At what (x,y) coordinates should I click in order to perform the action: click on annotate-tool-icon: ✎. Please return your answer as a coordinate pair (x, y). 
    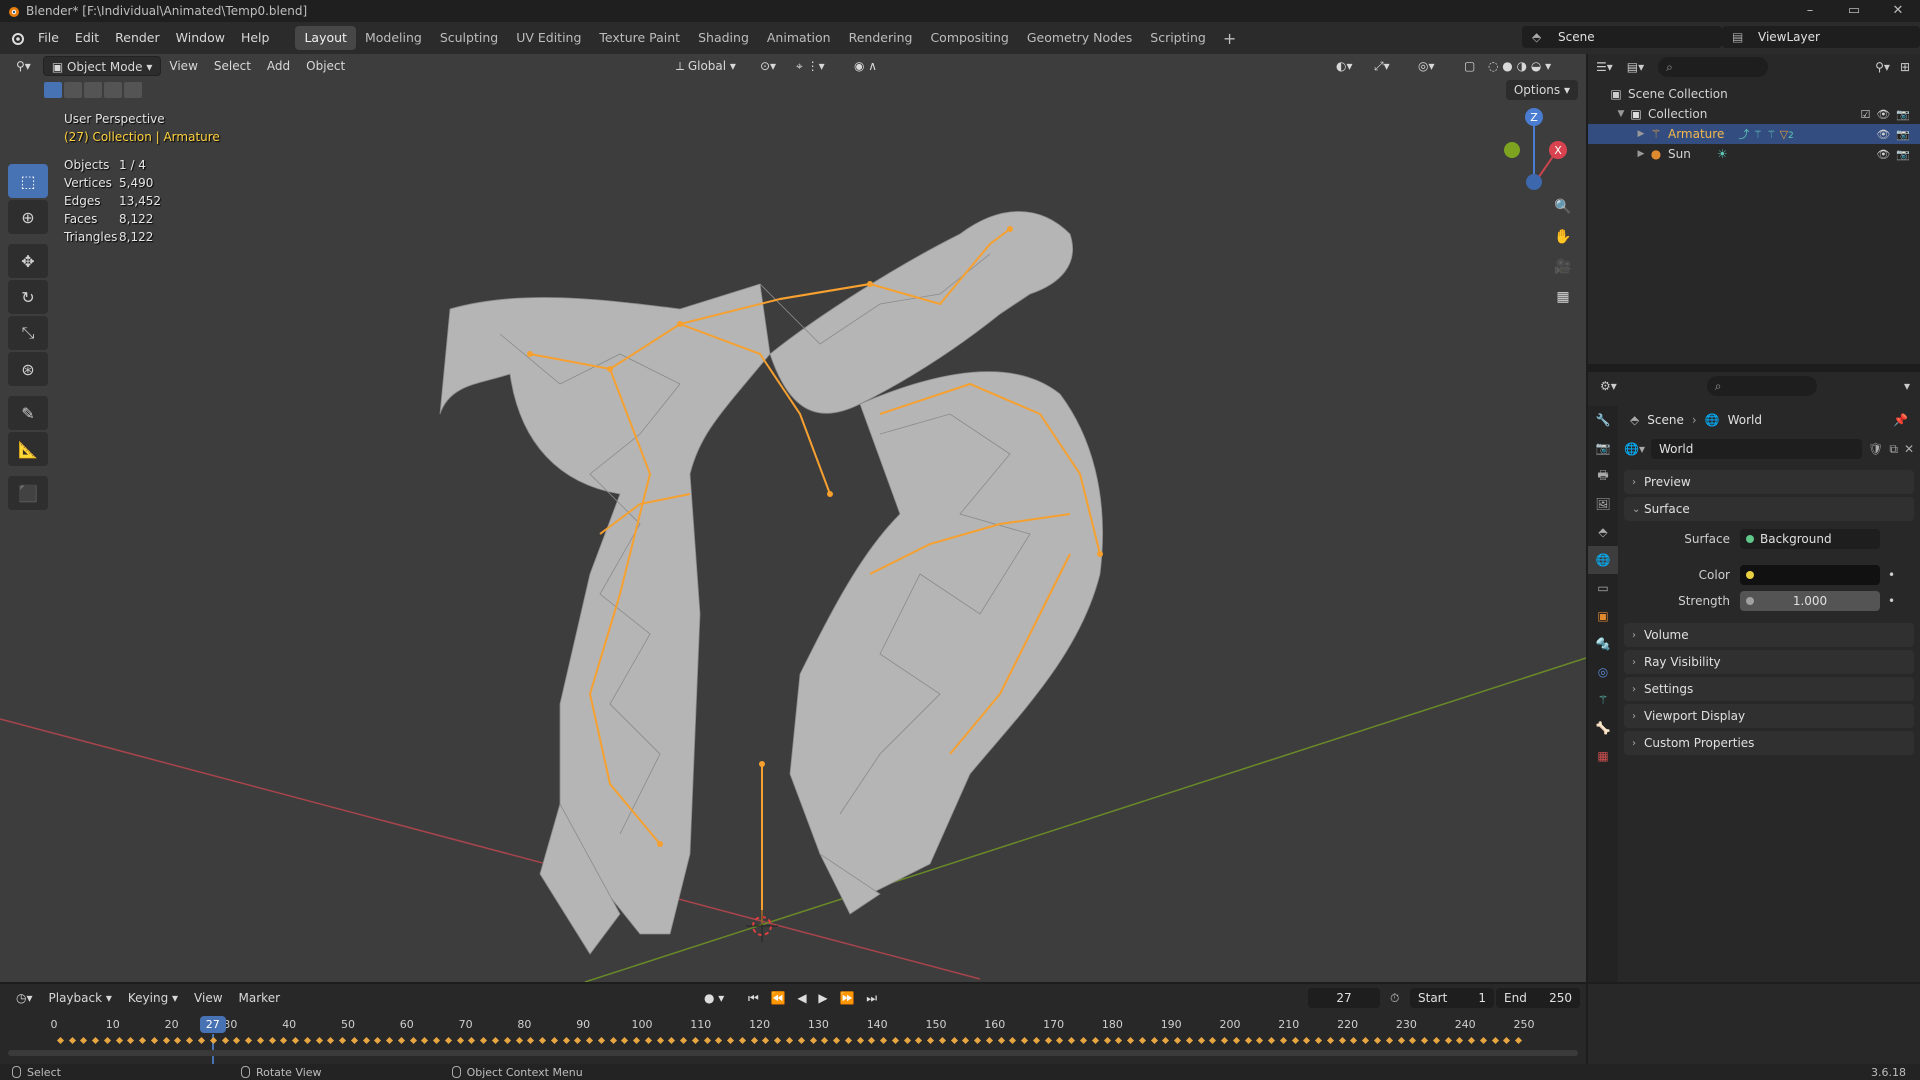
    Looking at the image, I should click on (28, 413).